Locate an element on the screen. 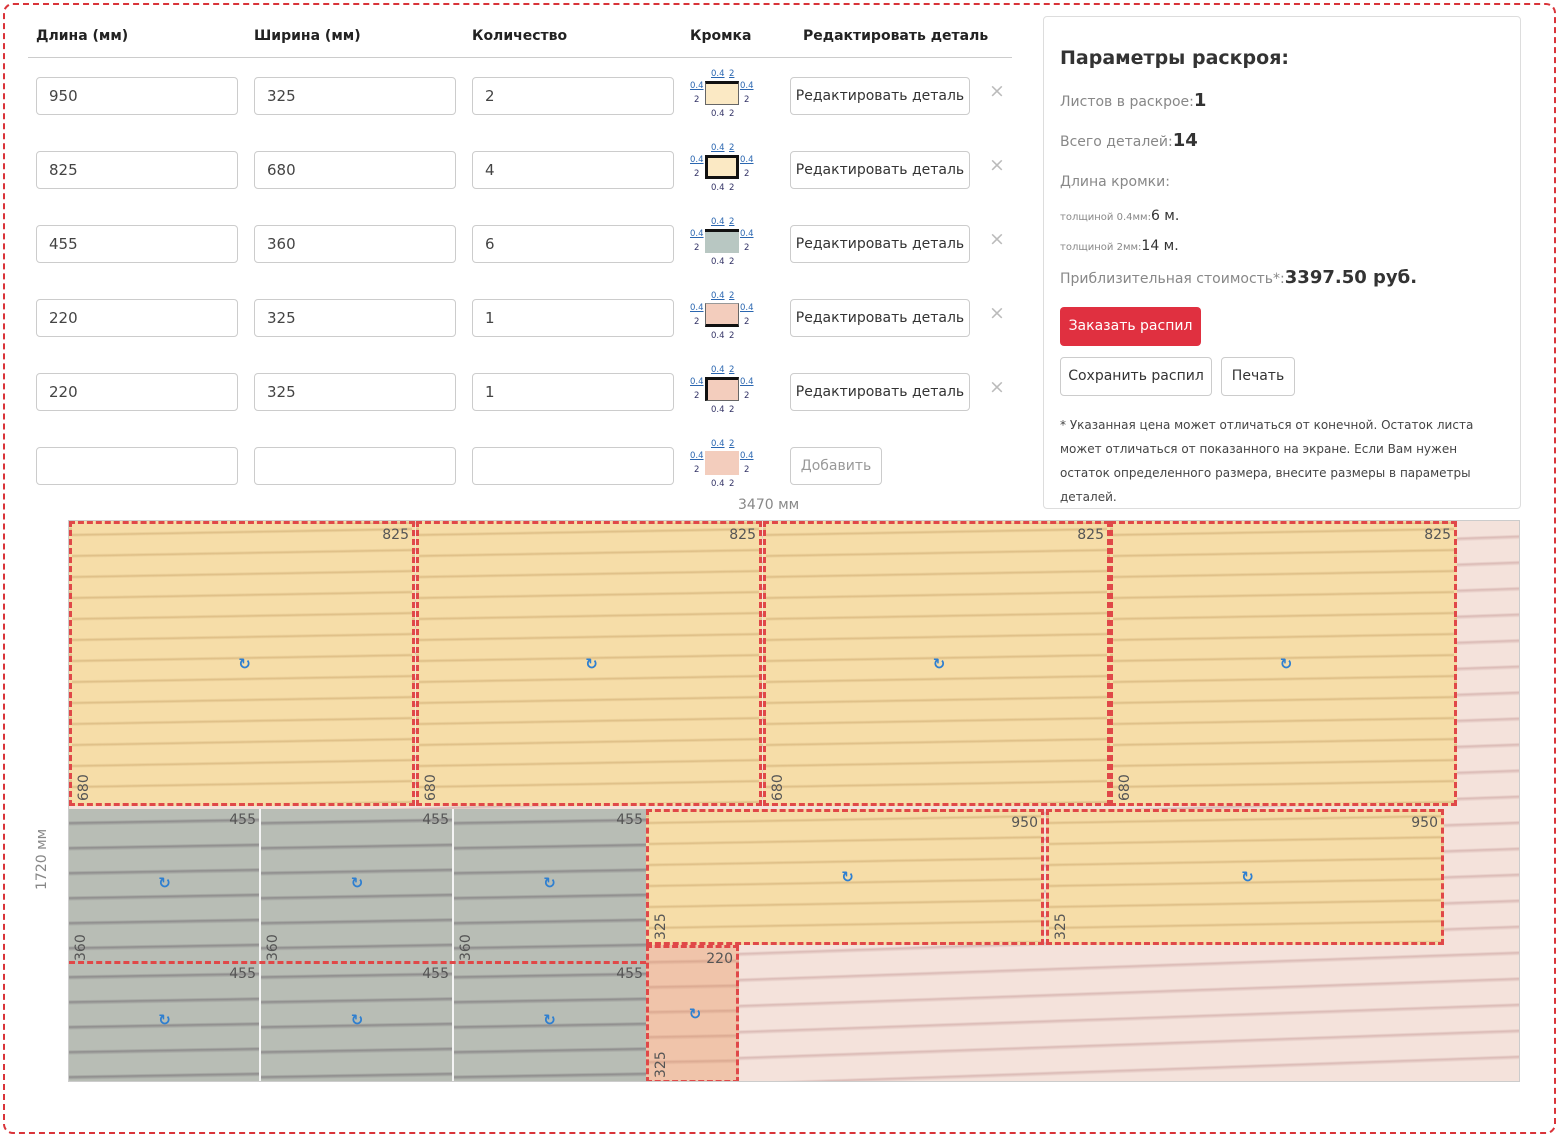  length-input: 950 is located at coordinates (137, 96).